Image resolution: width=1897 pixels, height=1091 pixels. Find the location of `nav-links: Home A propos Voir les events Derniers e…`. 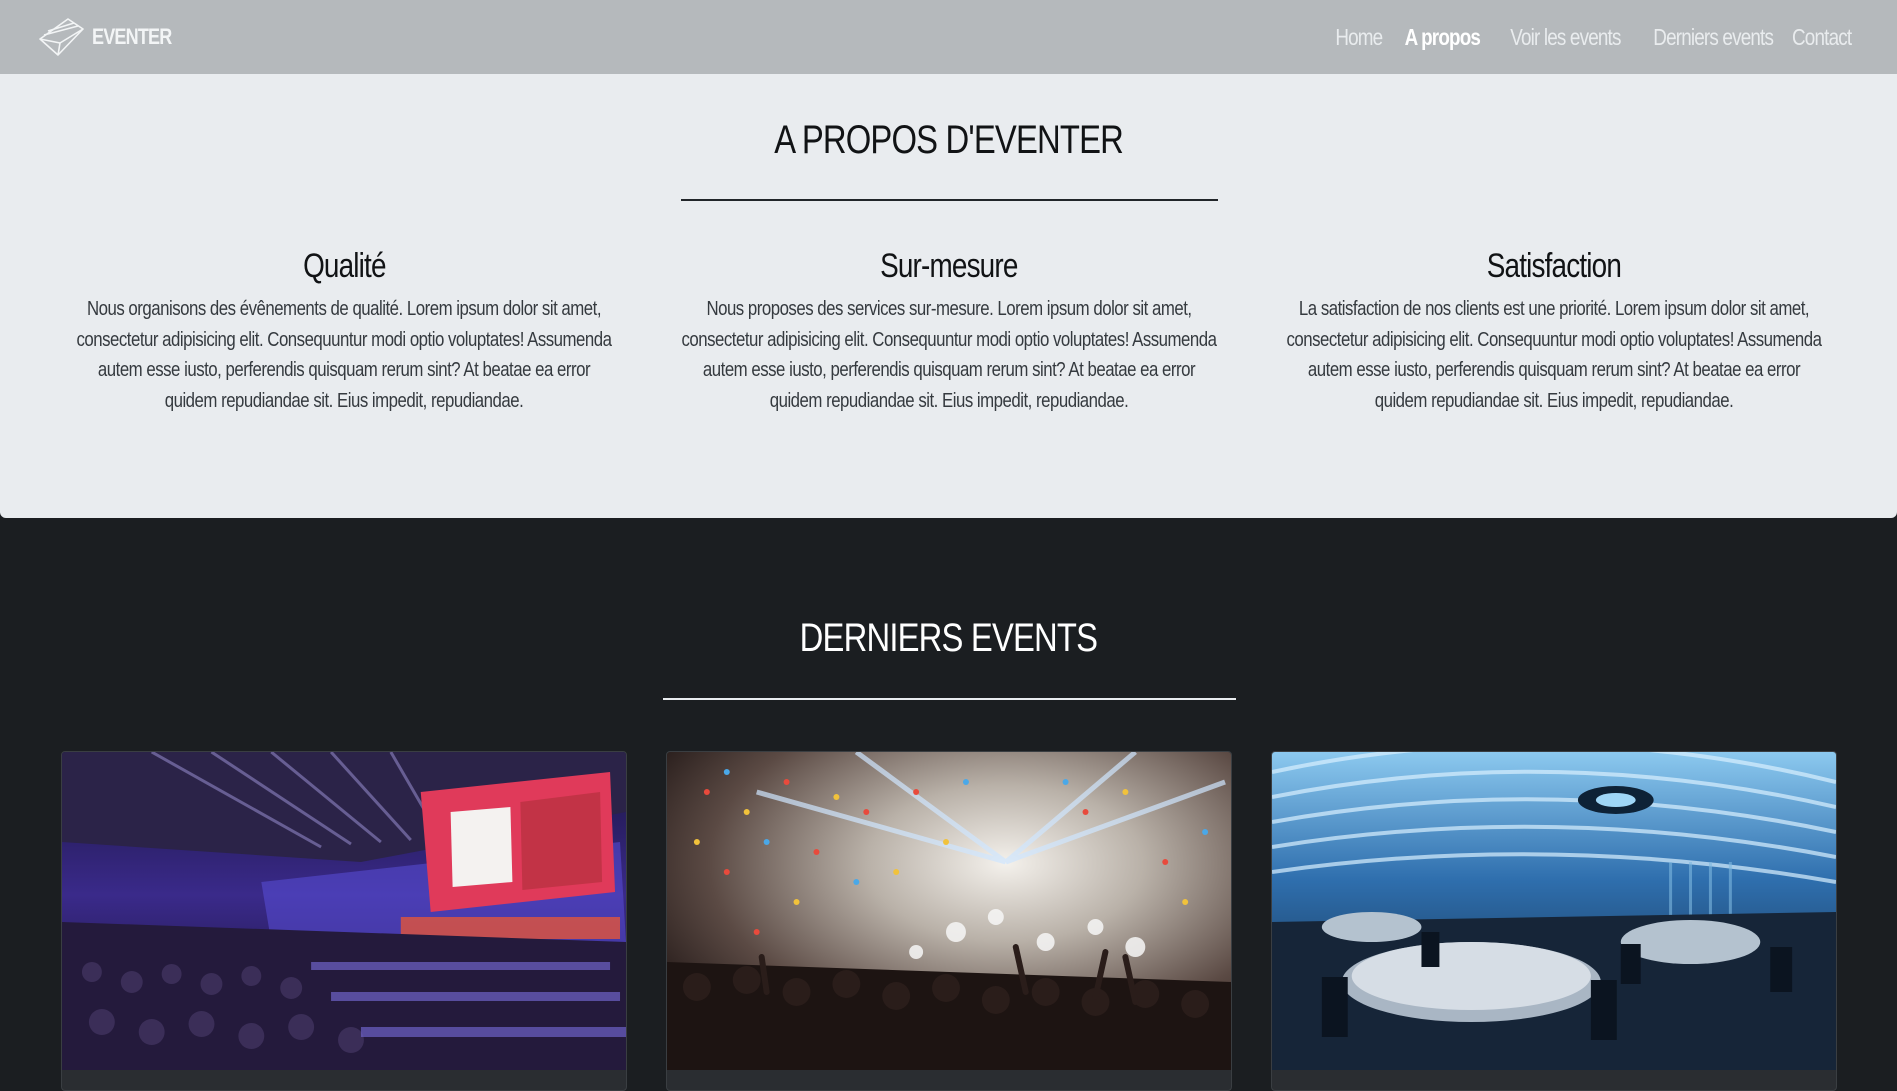

nav-links: Home A propos Voir les events Derniers e… is located at coordinates (1593, 37).